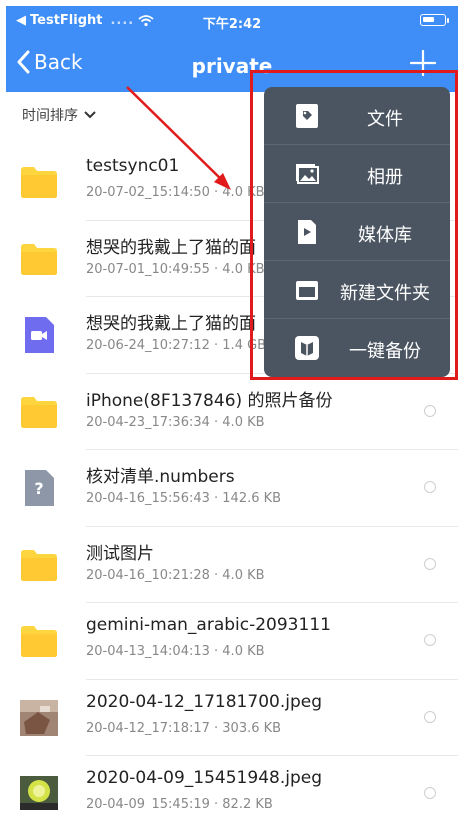 The image size is (465, 816). What do you see at coordinates (385, 235) in the screenshot?
I see `menu-item-label: 媒体库` at bounding box center [385, 235].